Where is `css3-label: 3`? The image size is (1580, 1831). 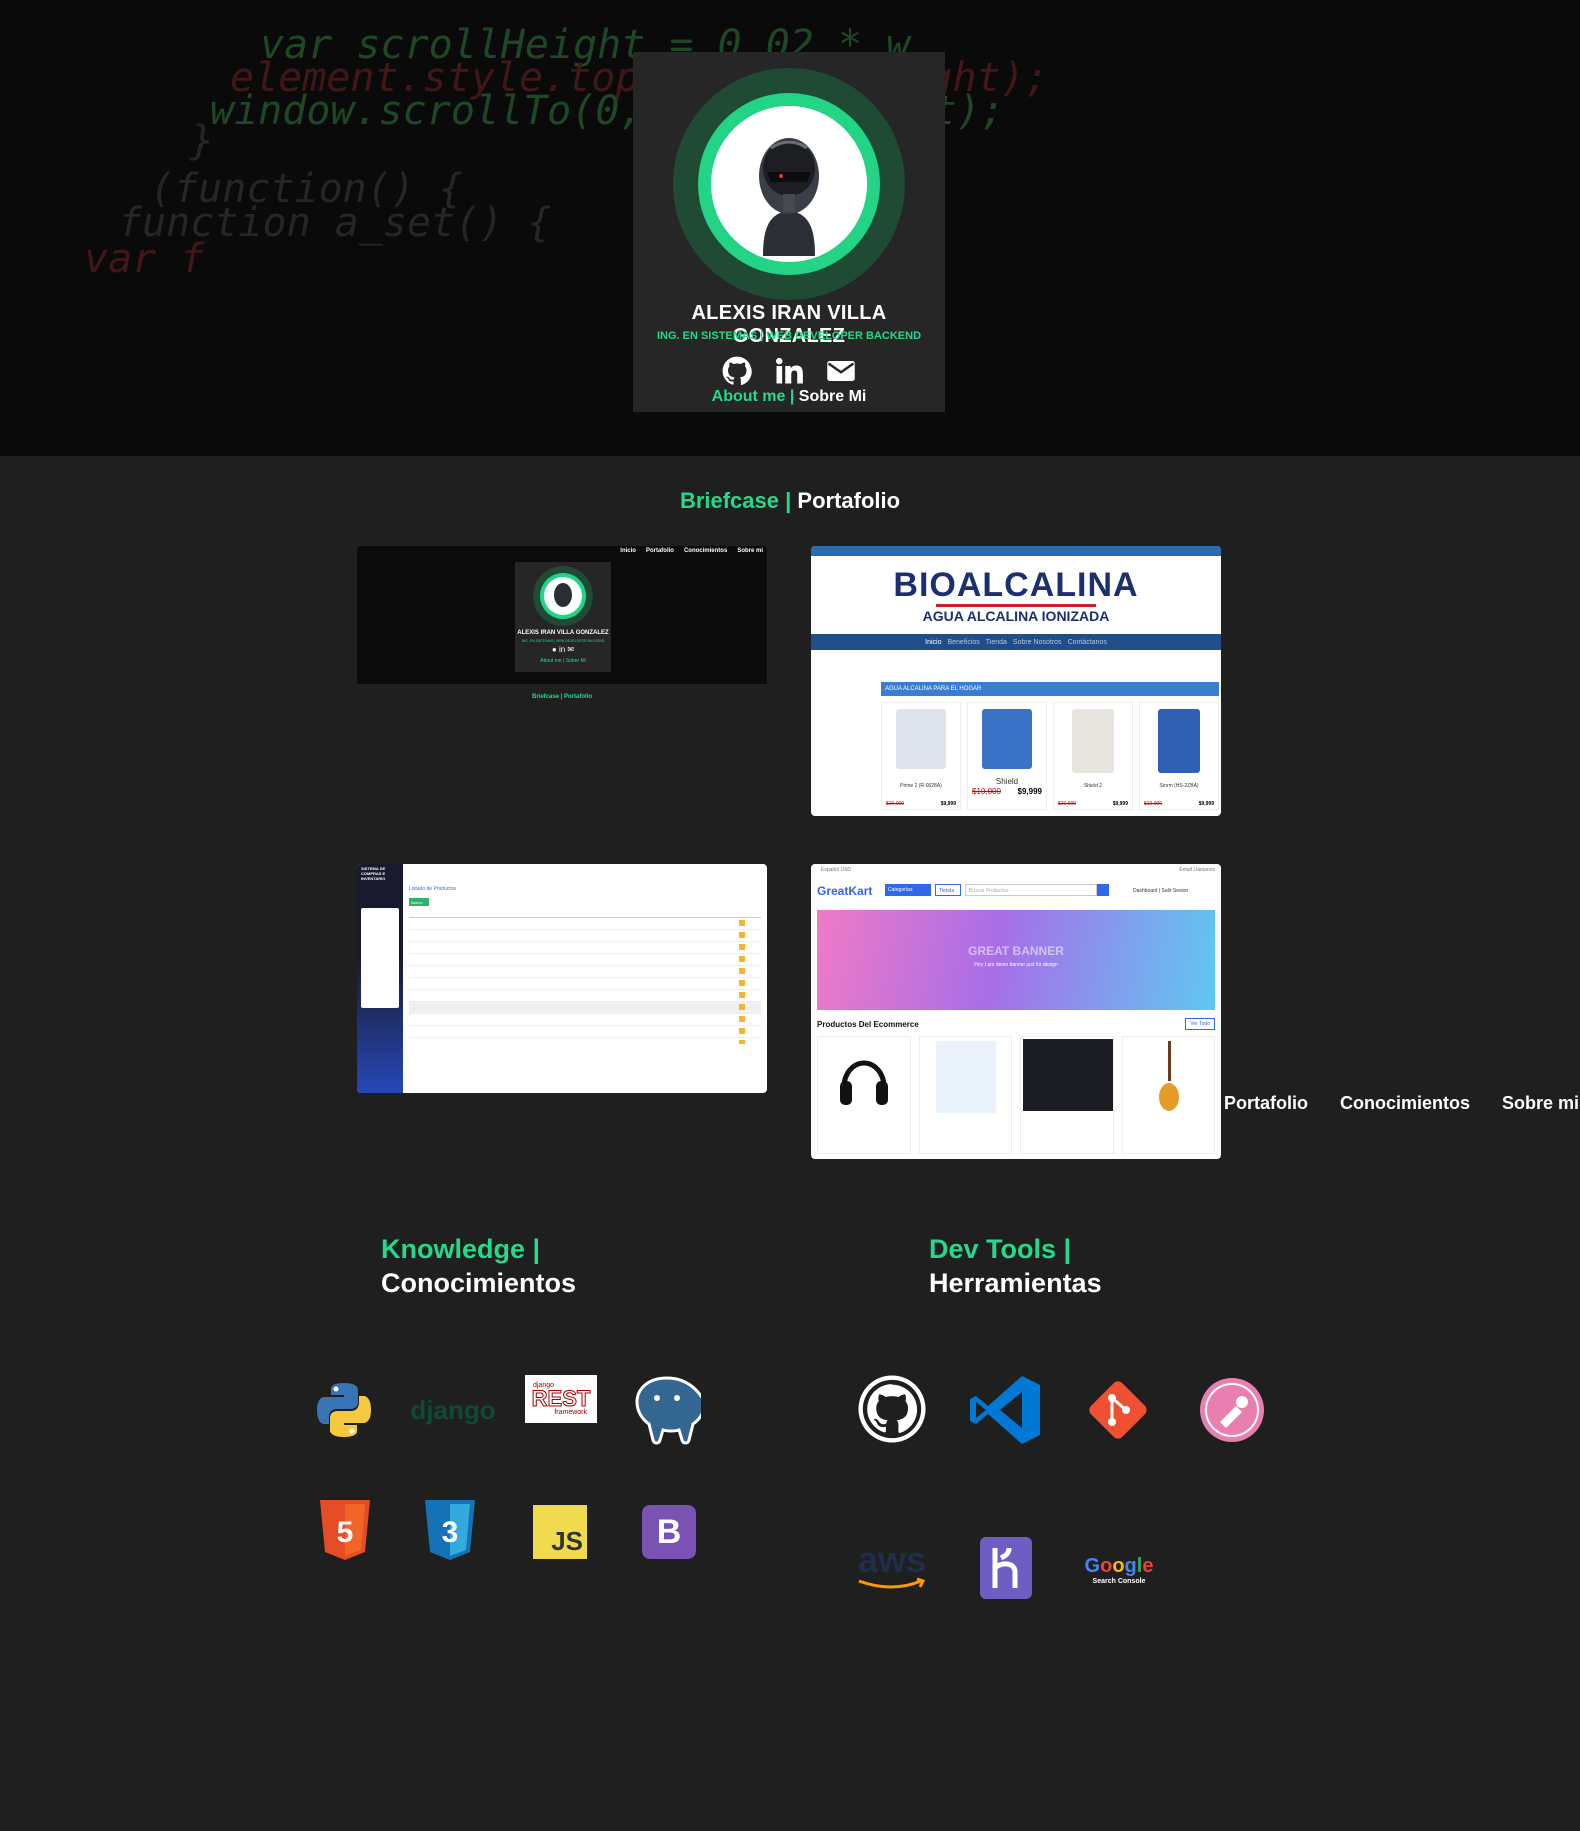 css3-label: 3 is located at coordinates (450, 1532).